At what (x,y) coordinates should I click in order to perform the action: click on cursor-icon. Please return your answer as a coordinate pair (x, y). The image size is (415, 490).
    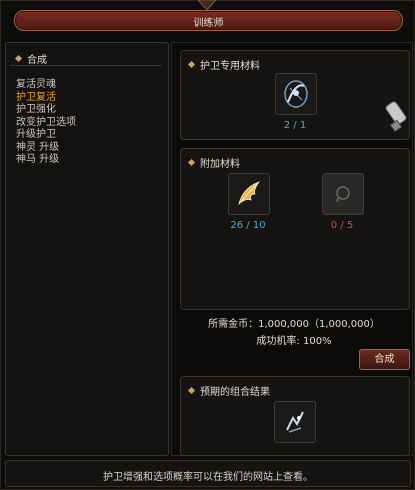
    Looking at the image, I should click on (396, 117).